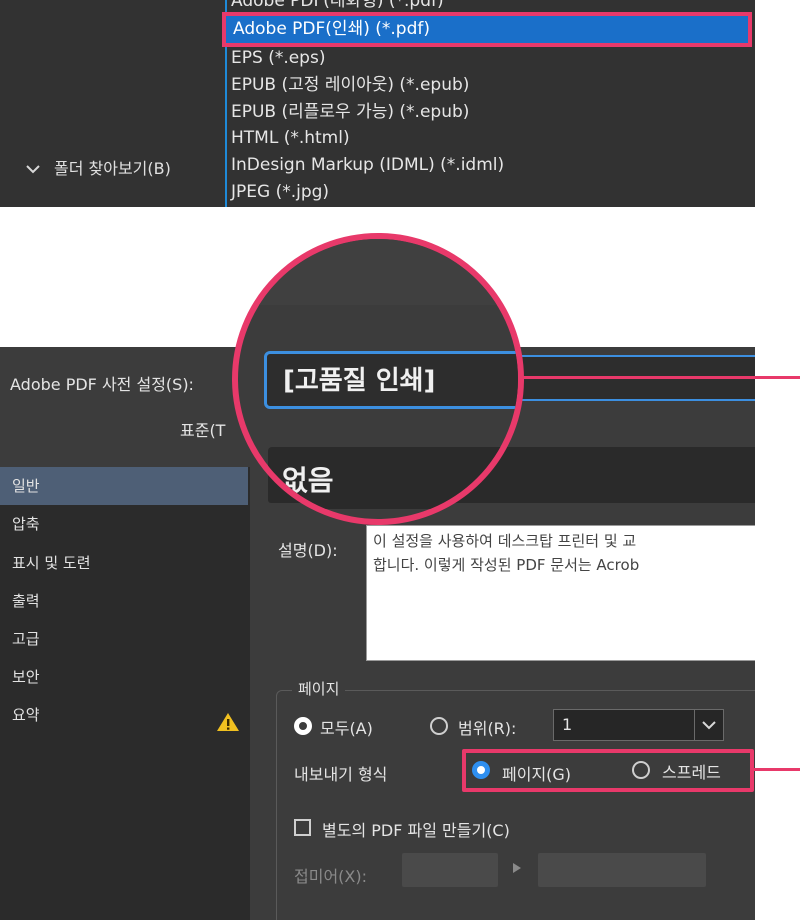 This screenshot has width=800, height=920. Describe the element at coordinates (350, 112) in the screenshot. I see `file-type-item-epub-reflow: EPUB (리플로우 가능) (*.epub)` at that location.